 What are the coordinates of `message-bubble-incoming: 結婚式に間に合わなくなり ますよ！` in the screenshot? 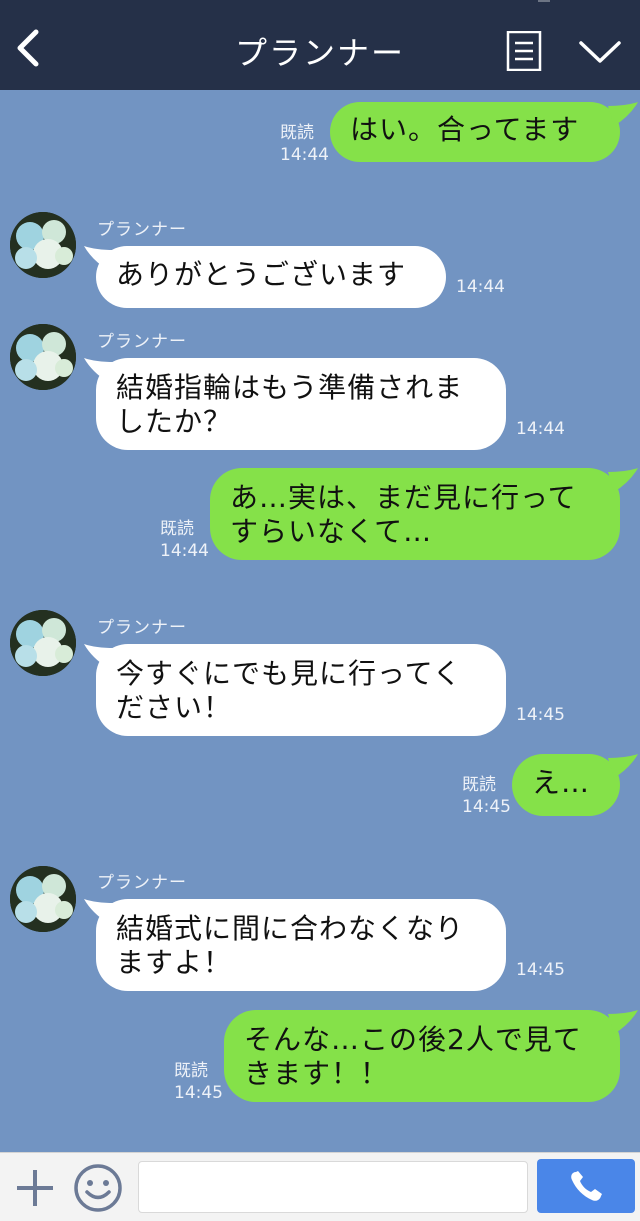 It's located at (301, 945).